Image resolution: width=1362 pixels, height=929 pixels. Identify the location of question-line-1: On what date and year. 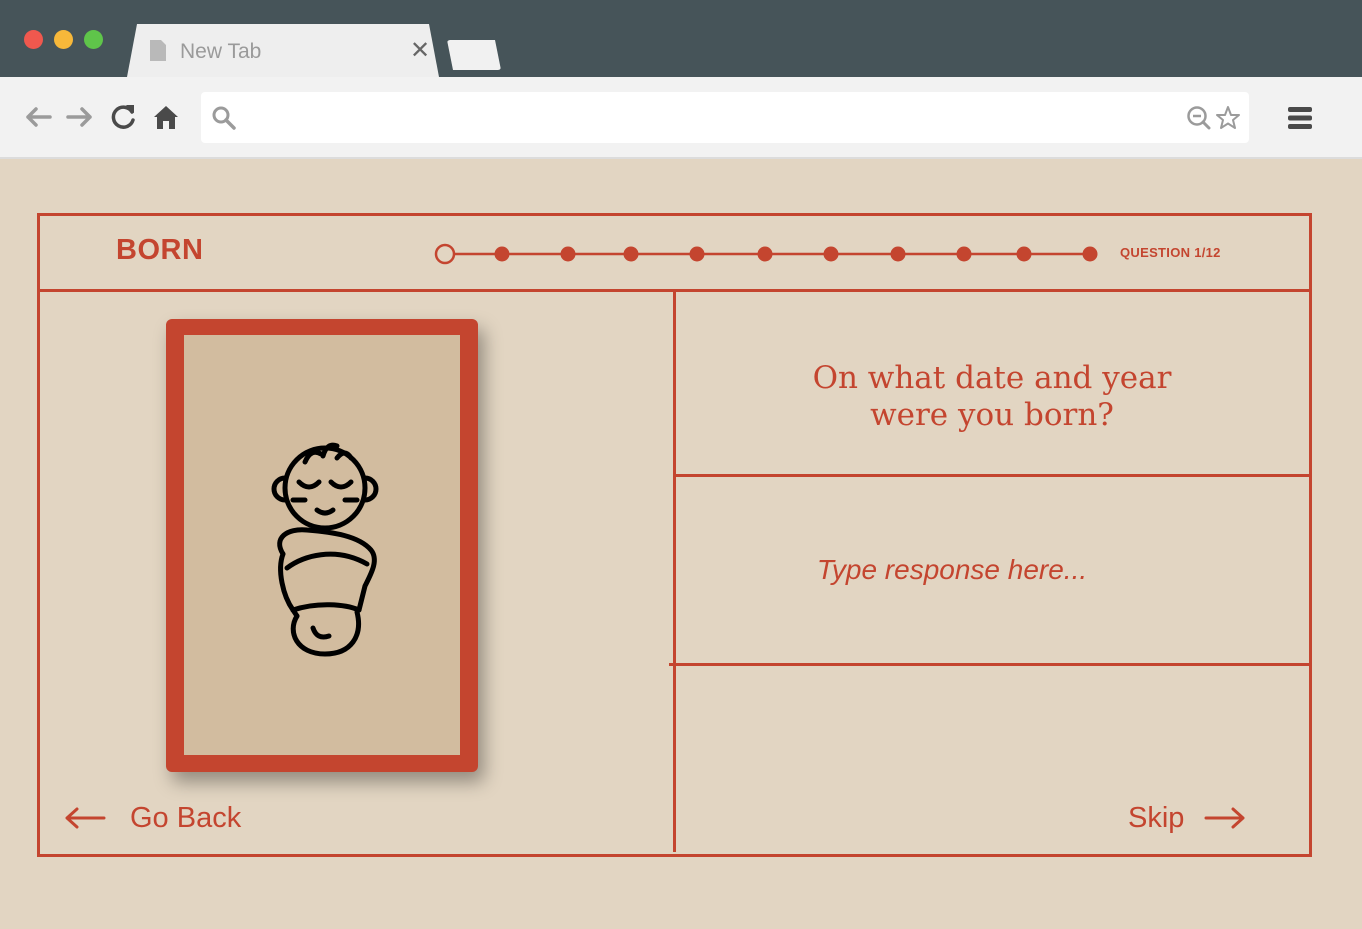
(992, 378).